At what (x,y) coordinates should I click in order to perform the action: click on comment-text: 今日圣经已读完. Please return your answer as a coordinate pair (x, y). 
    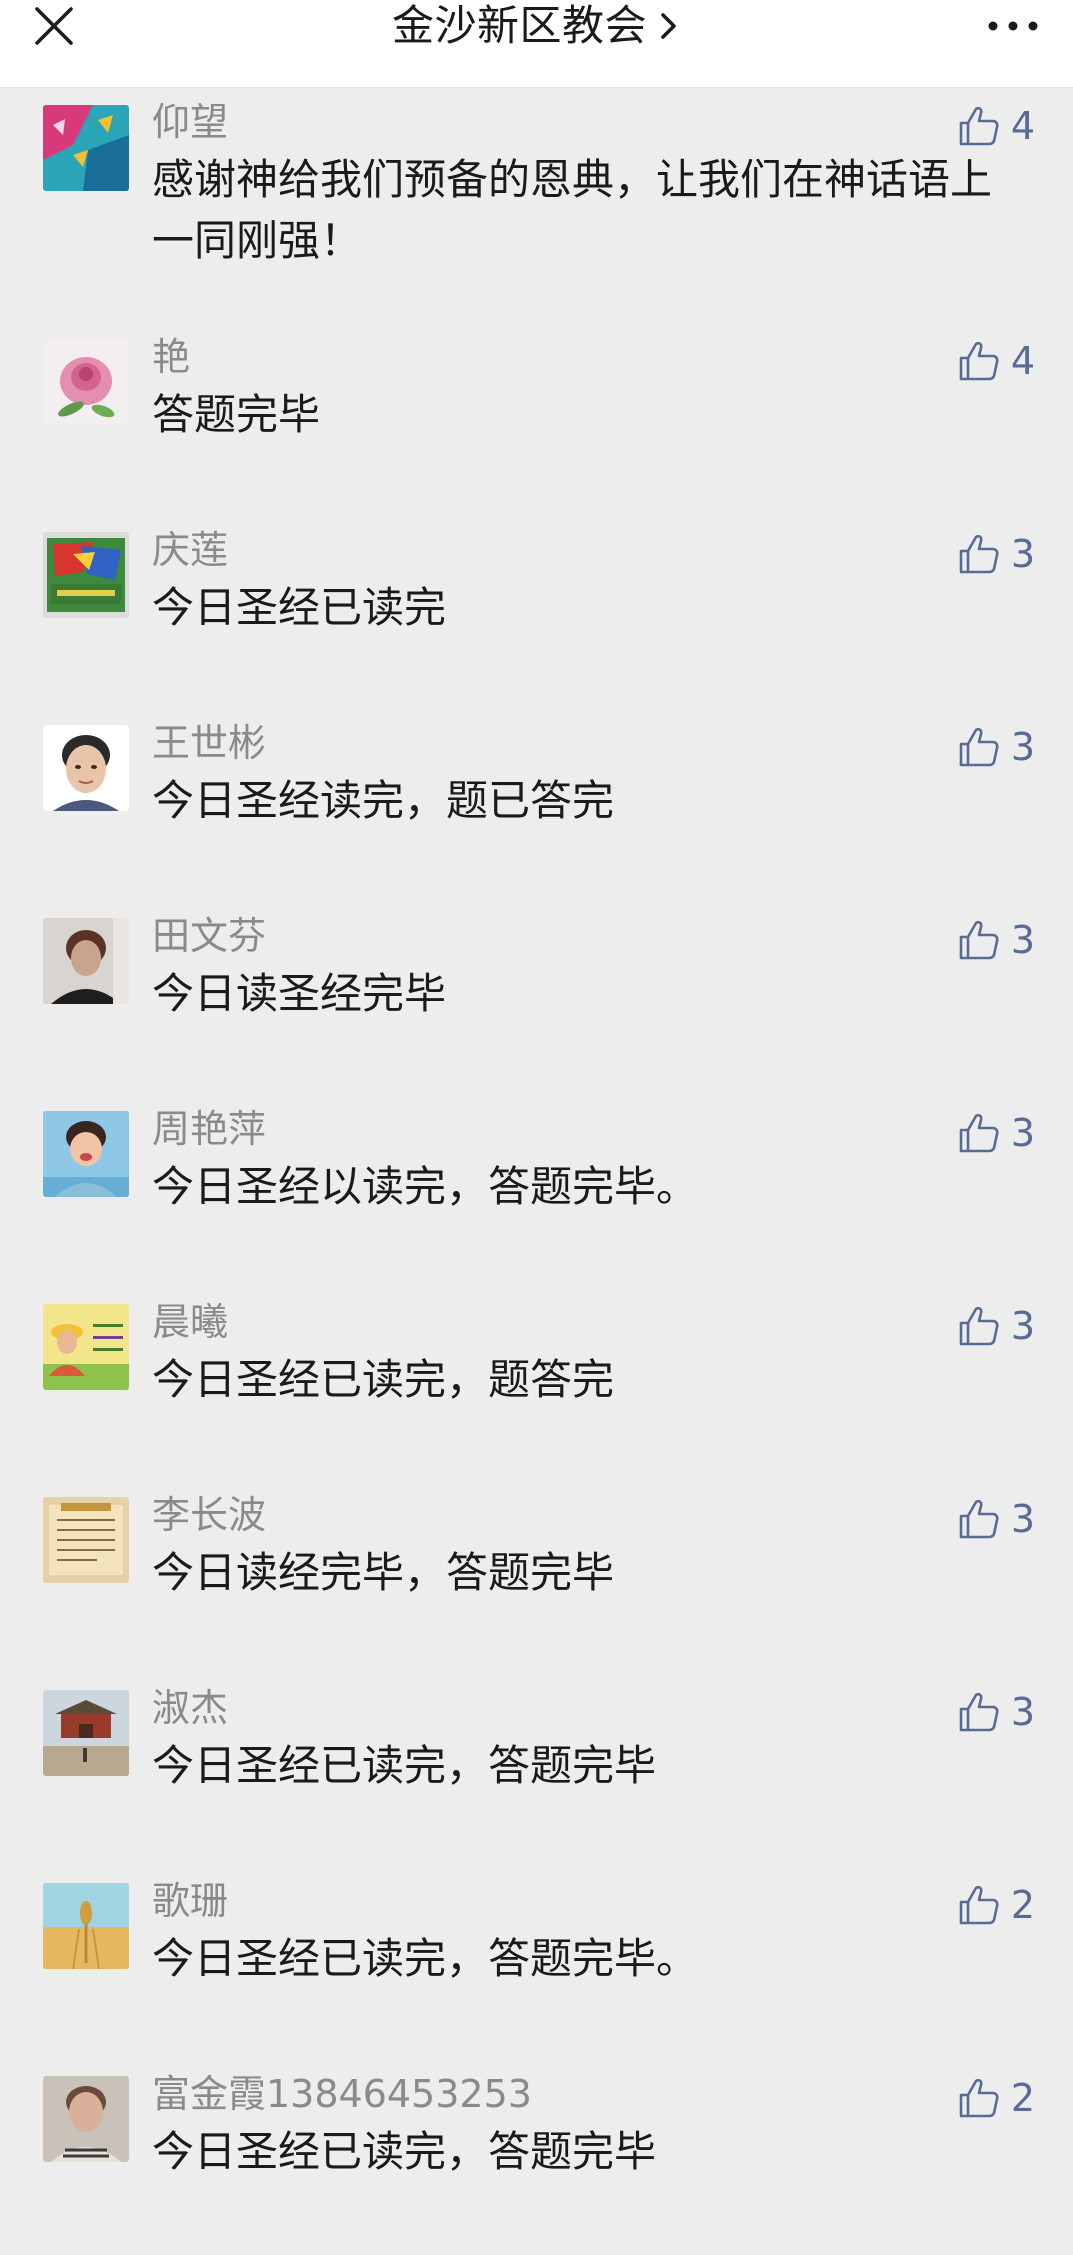
    Looking at the image, I should click on (299, 607).